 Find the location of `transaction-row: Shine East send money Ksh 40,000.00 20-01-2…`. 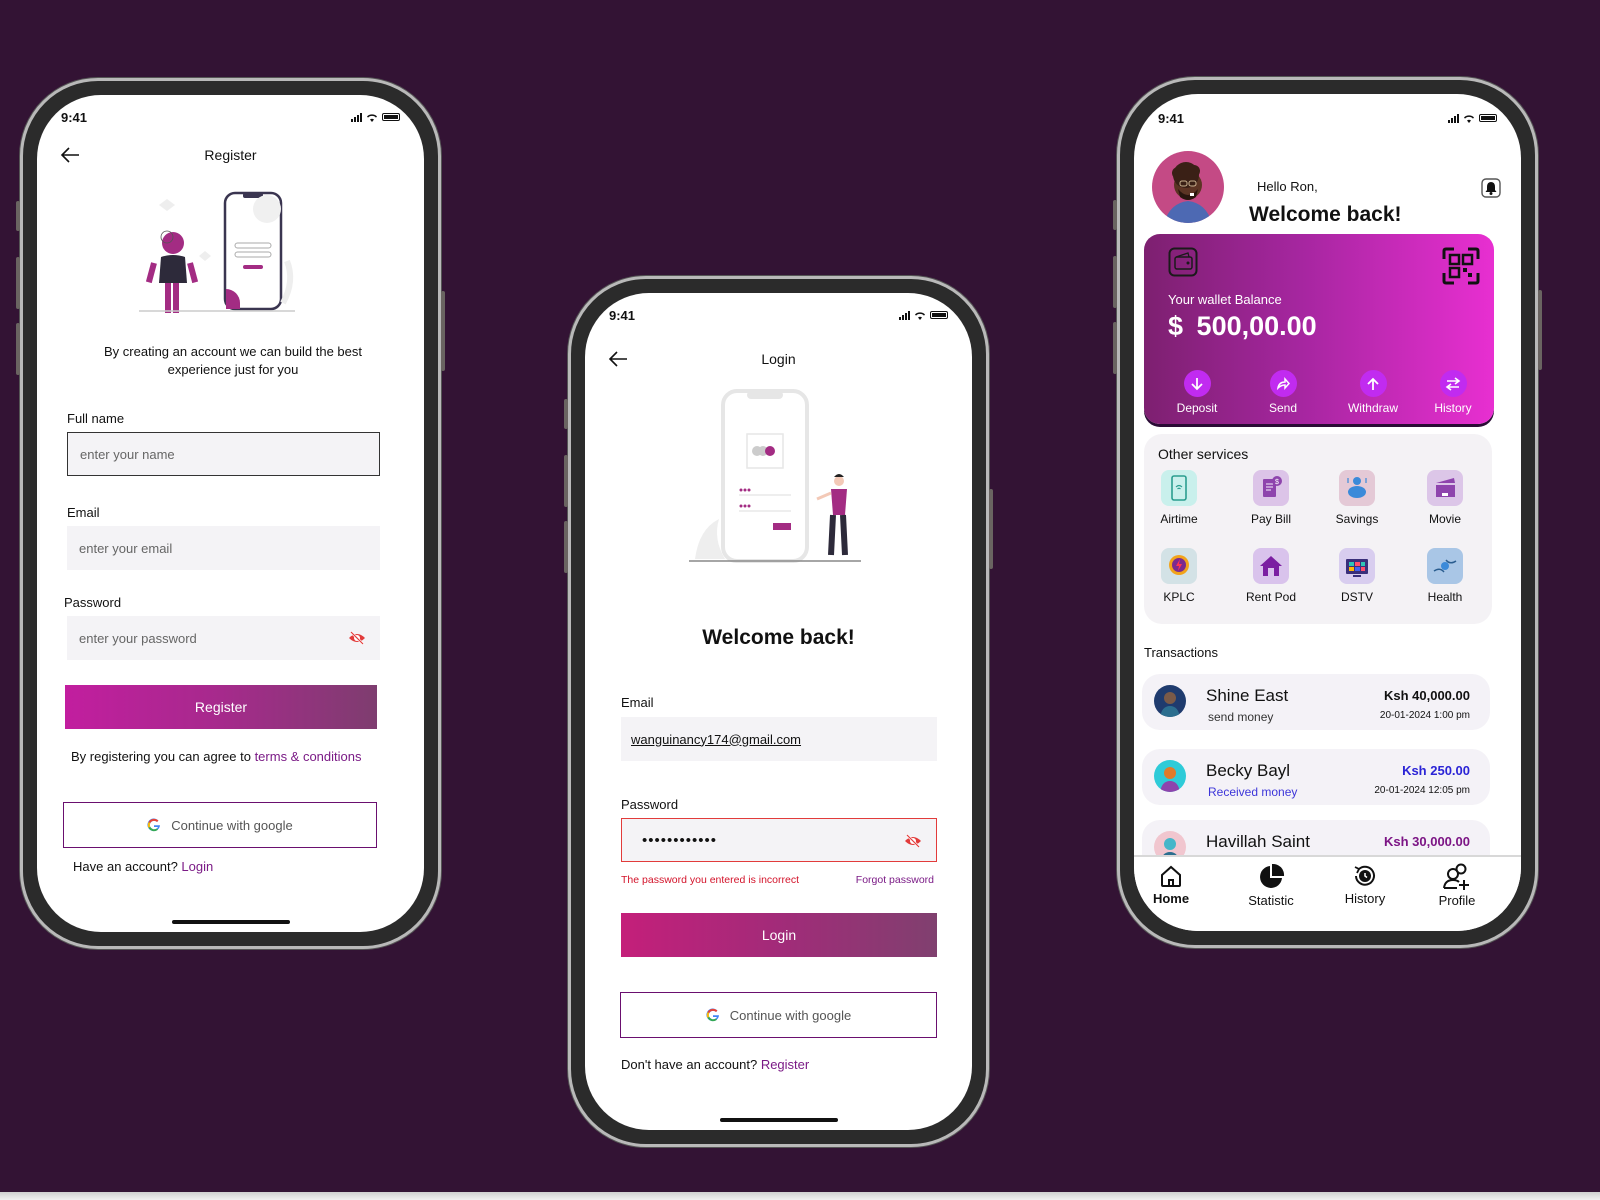

transaction-row: Shine East send money Ksh 40,000.00 20-01-2… is located at coordinates (1316, 702).